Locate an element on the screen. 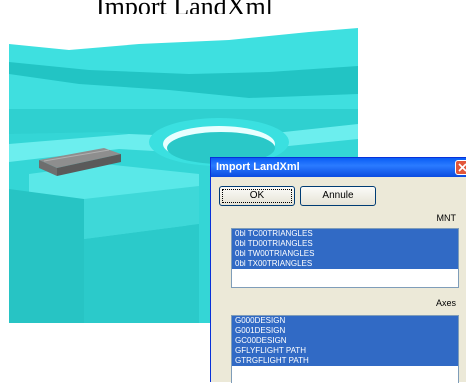 The width and height of the screenshot is (466, 383). mnt-label: MNT is located at coordinates (446, 218).